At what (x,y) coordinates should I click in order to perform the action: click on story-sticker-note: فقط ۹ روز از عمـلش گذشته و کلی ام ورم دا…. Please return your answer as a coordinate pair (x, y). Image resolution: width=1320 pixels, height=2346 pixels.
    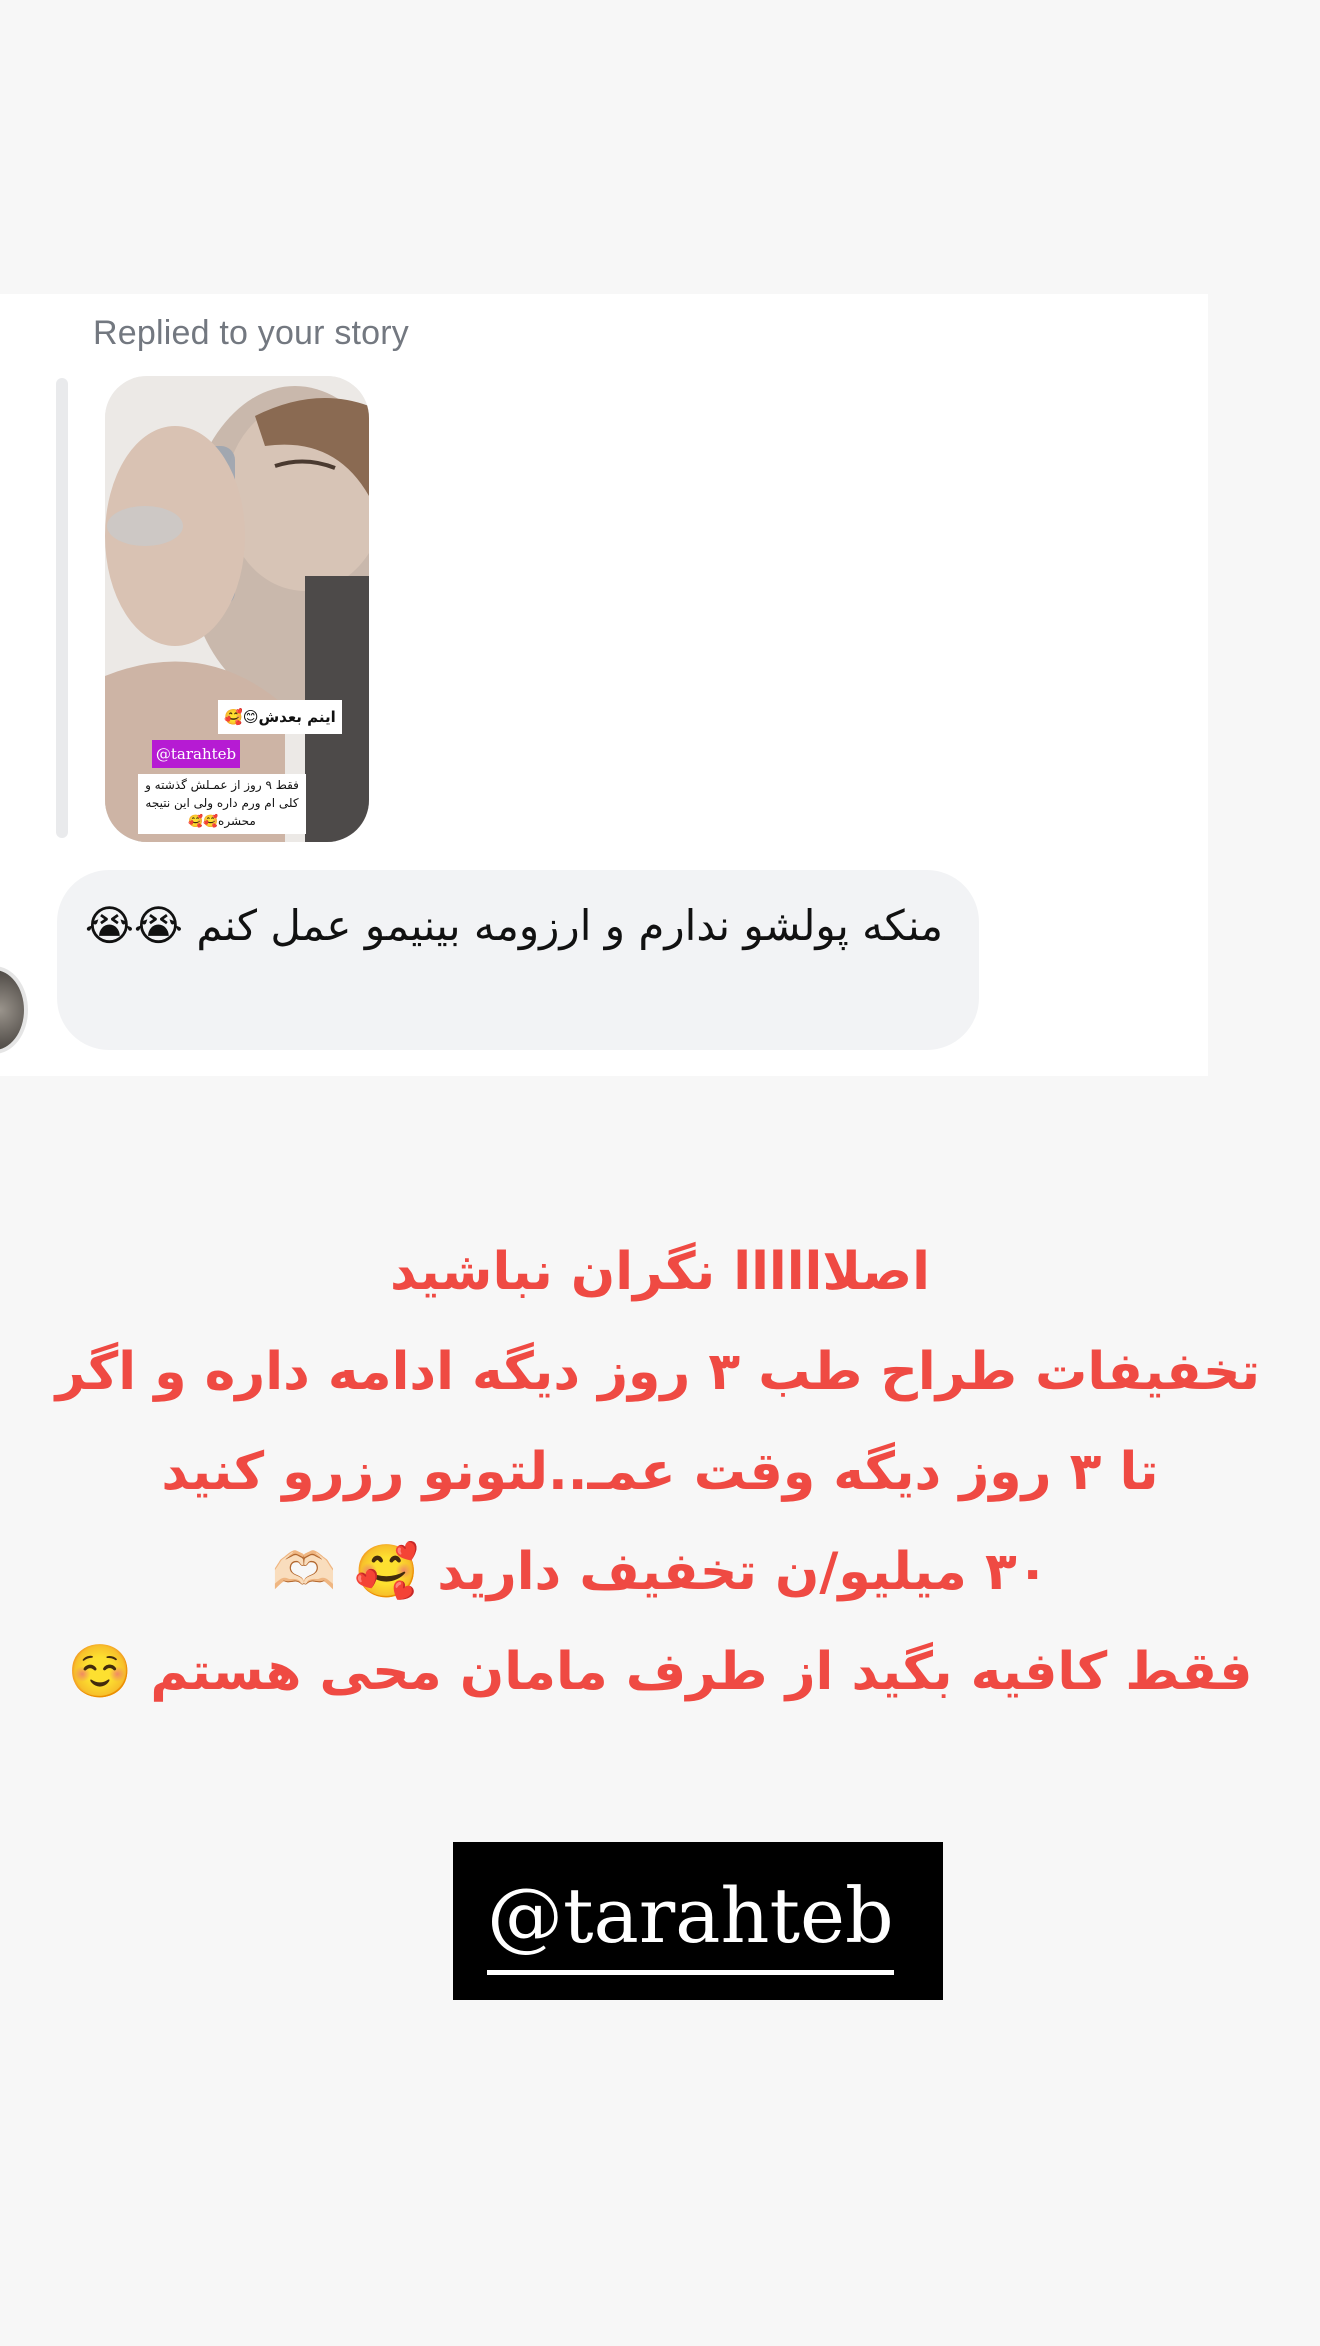
    Looking at the image, I should click on (222, 804).